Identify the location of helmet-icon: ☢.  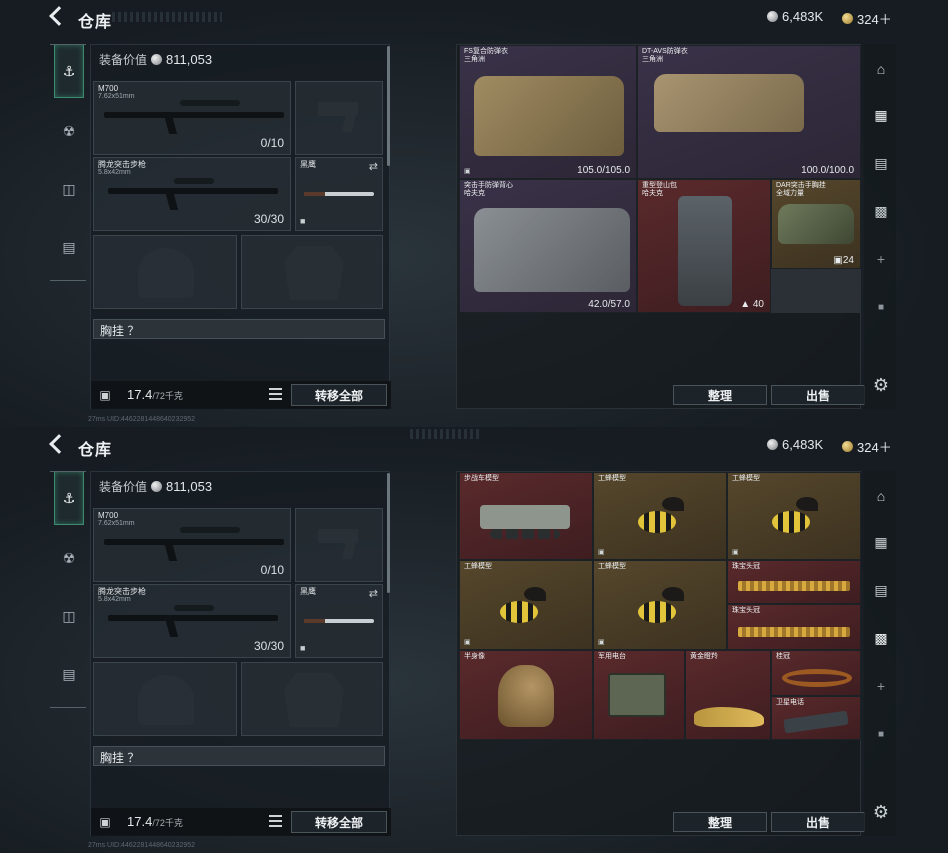
(69, 130).